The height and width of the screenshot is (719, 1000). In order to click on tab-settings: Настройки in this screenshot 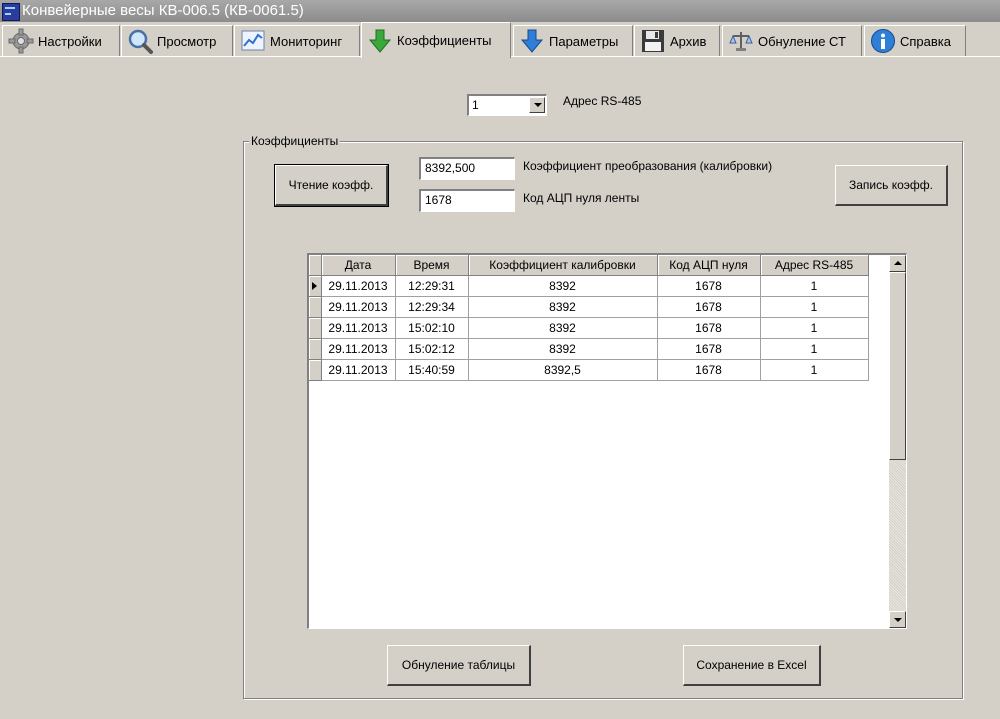, I will do `click(61, 40)`.